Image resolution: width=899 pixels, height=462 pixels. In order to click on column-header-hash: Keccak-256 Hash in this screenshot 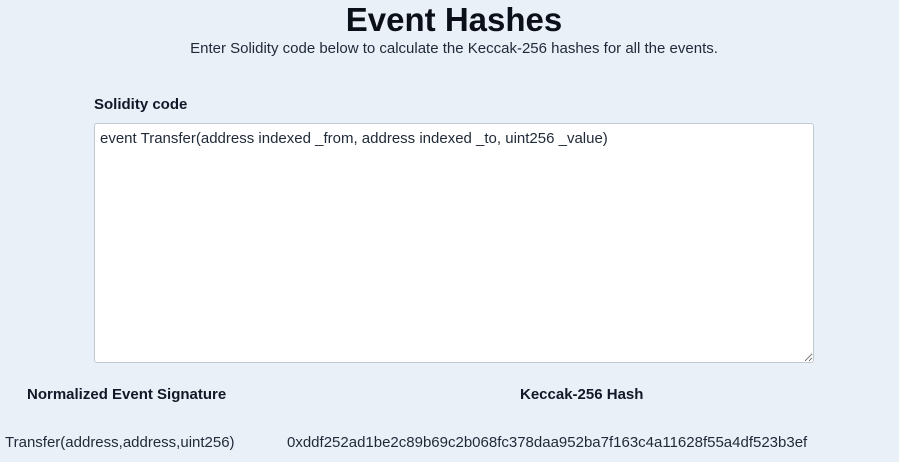, I will do `click(582, 394)`.